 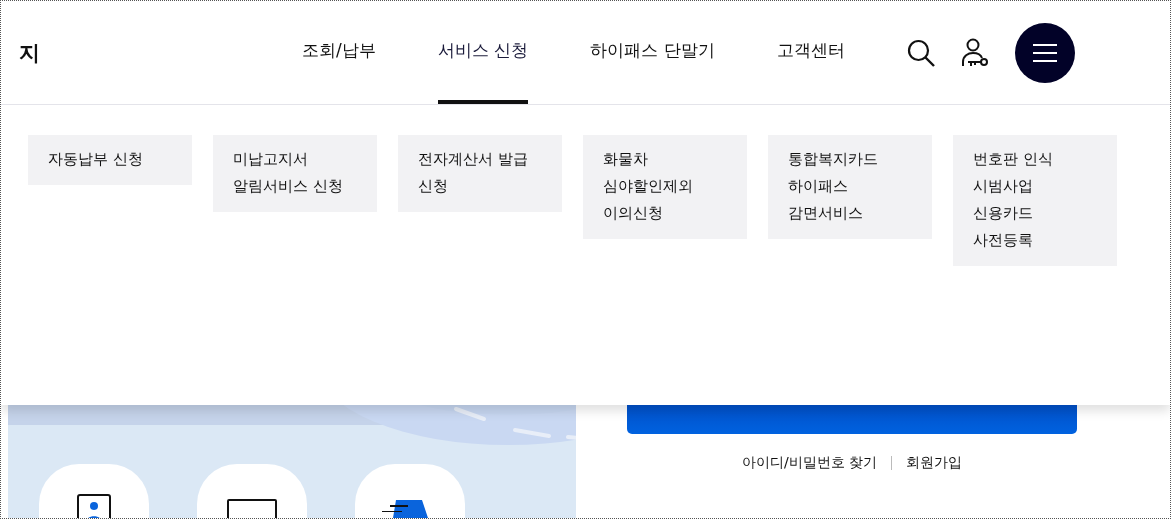 What do you see at coordinates (974, 52) in the screenshot?
I see `user-key-icon` at bounding box center [974, 52].